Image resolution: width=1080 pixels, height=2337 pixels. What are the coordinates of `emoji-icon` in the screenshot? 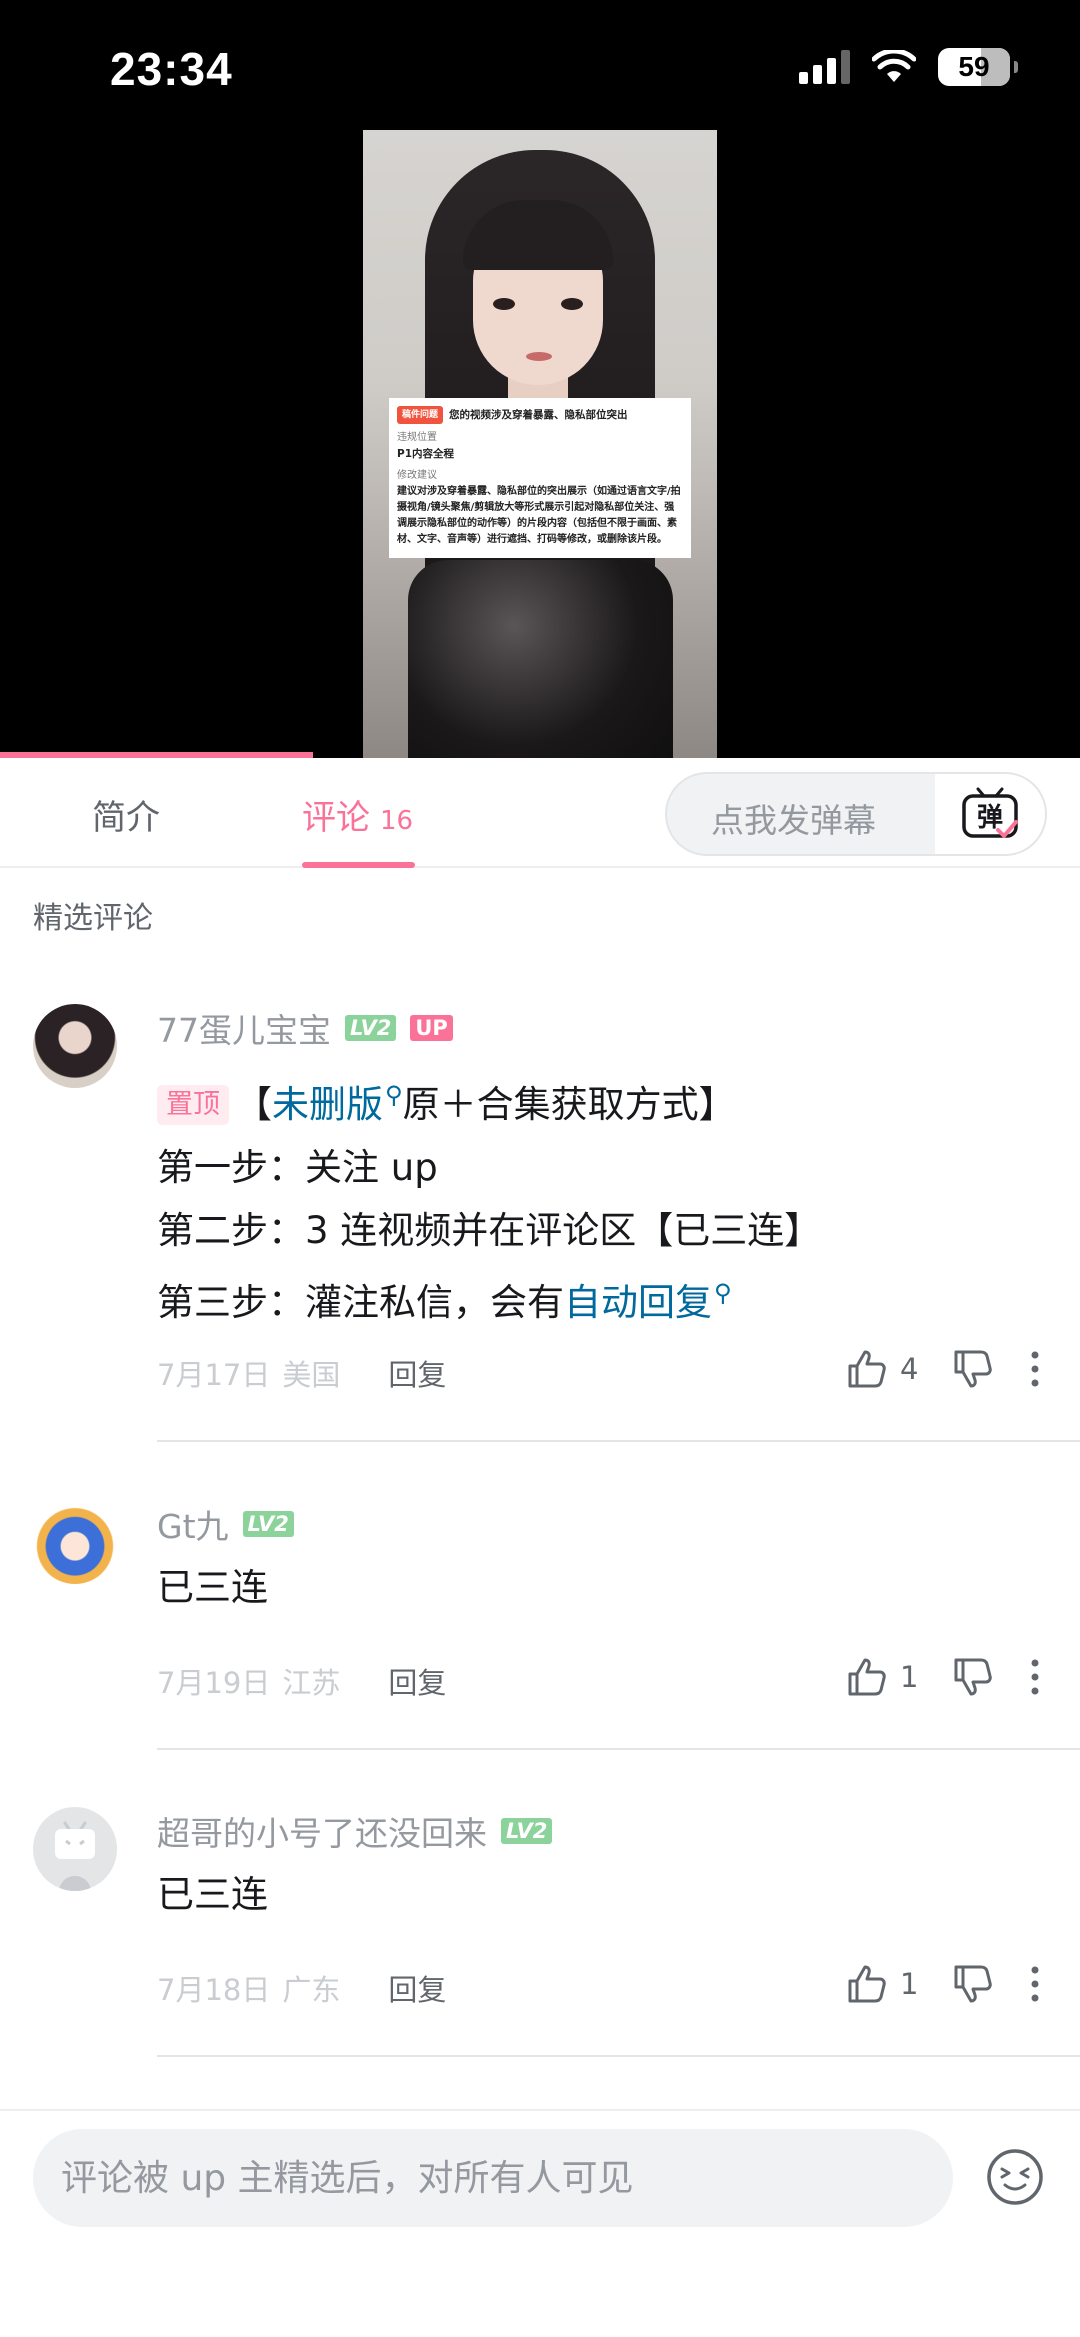 It's located at (1015, 2177).